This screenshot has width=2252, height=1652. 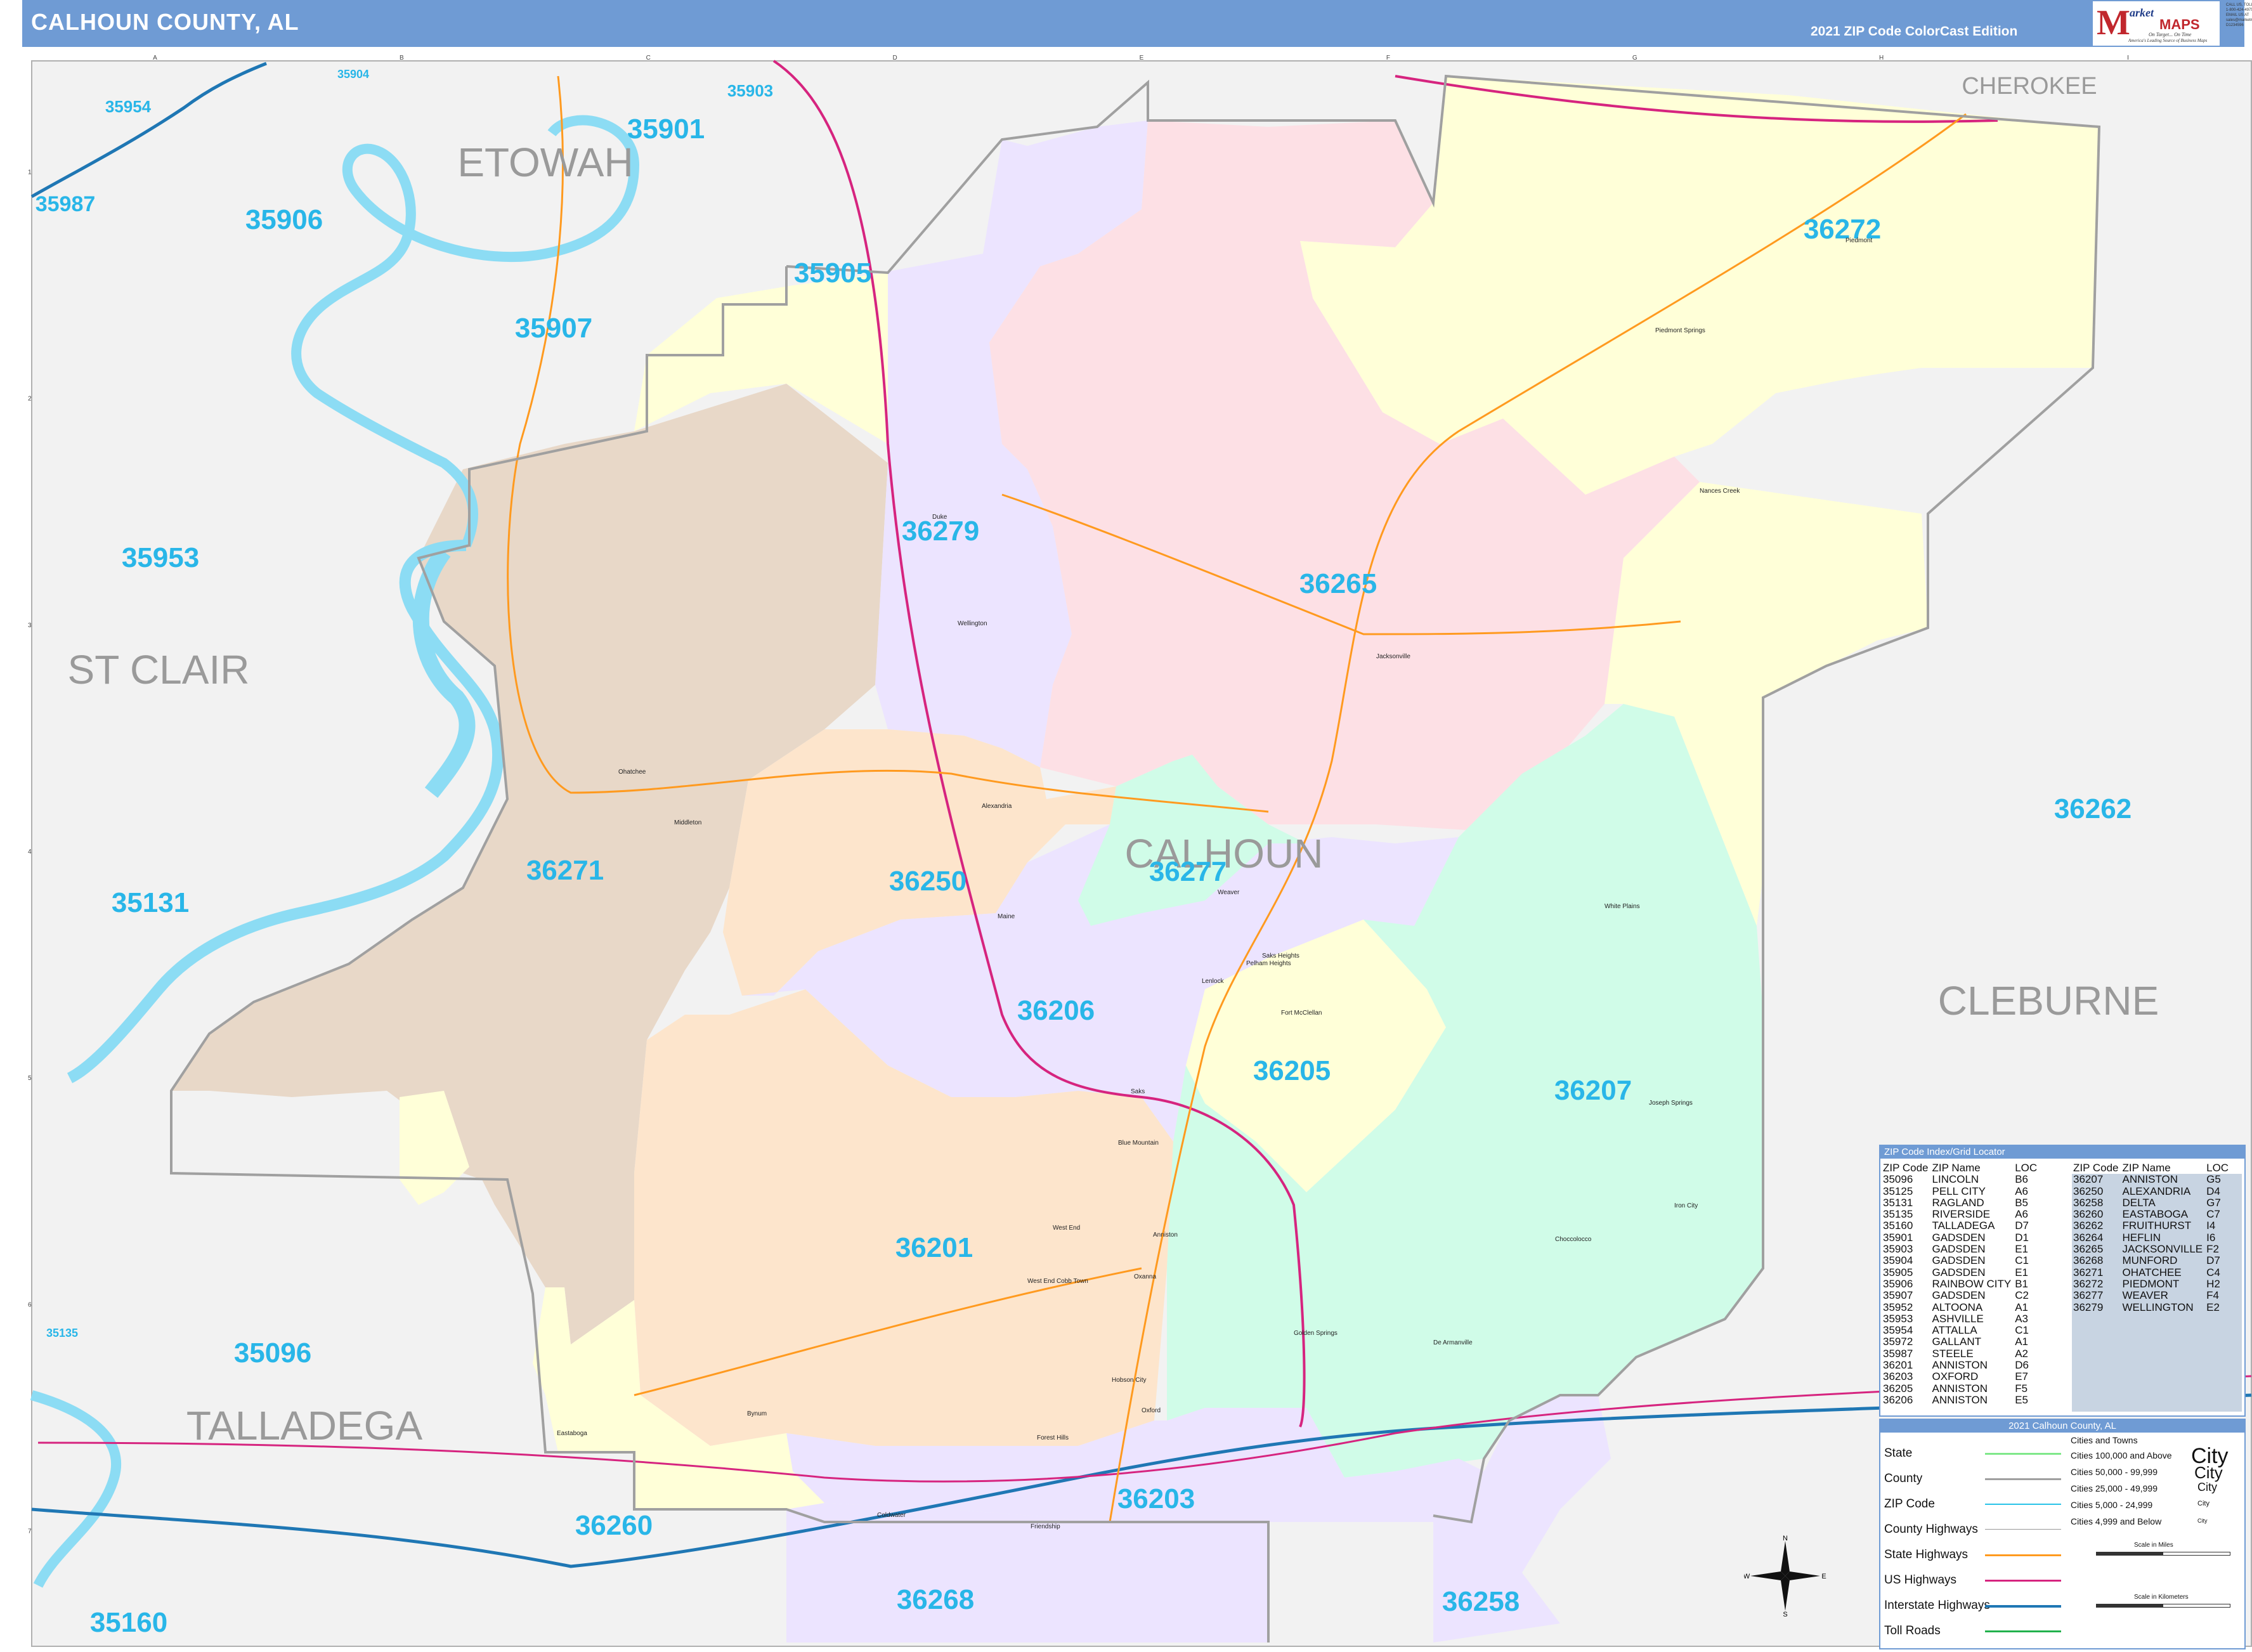 I want to click on zip-label: 35954, so click(x=128, y=106).